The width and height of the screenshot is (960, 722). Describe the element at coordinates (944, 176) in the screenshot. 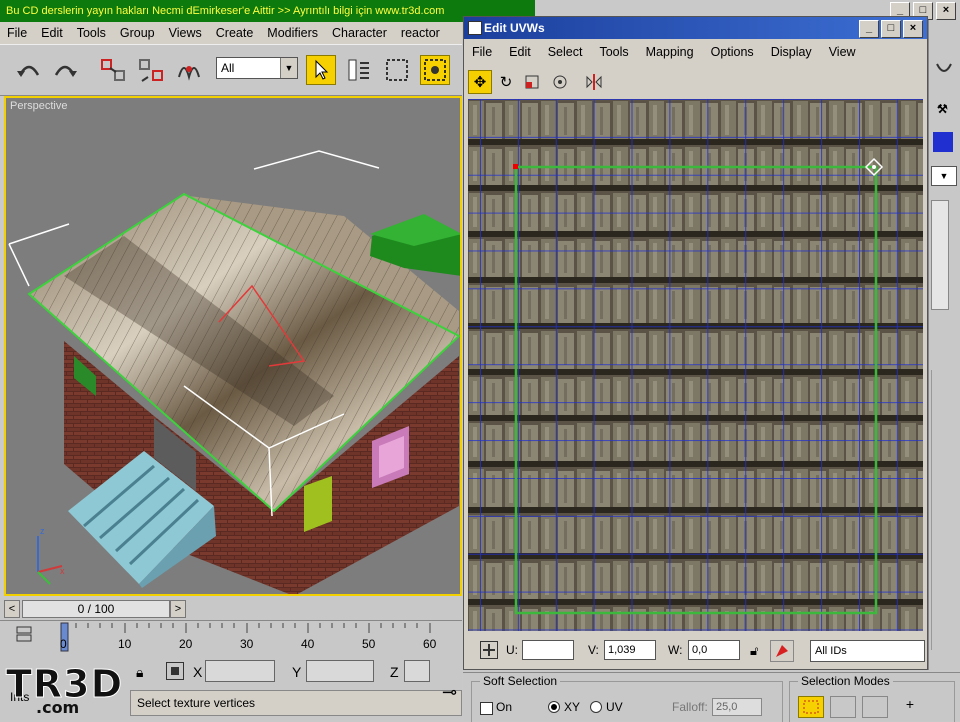

I see `modifier-list-dropdown: ▼` at that location.